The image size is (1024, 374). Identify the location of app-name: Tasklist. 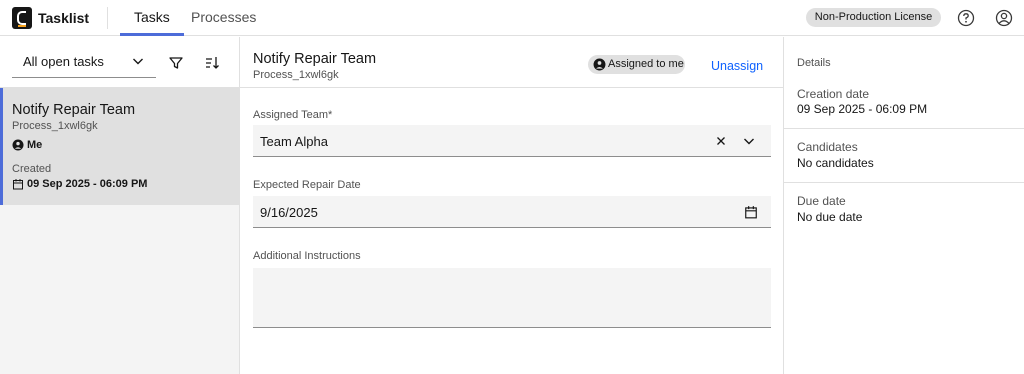
(63, 18).